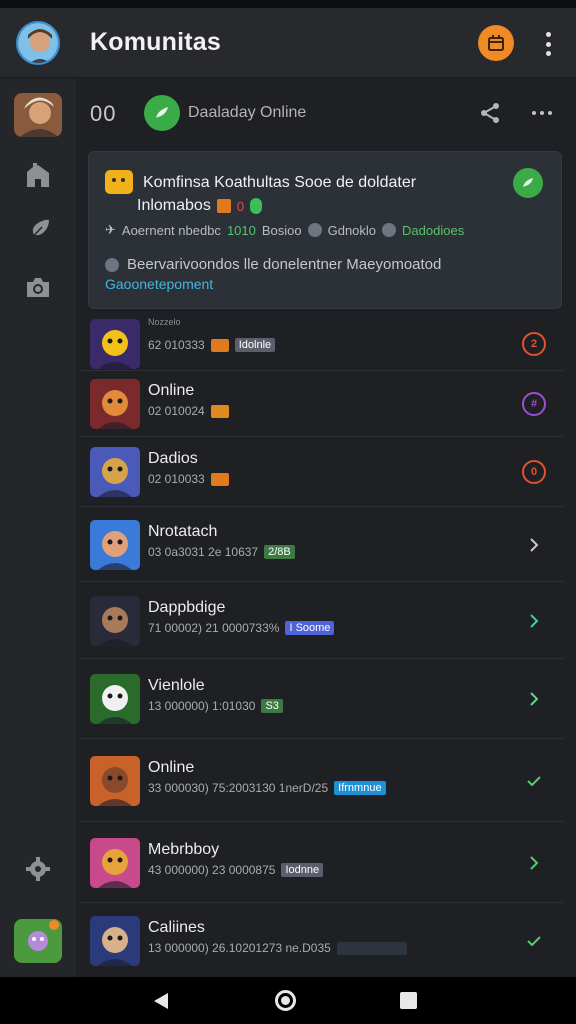  What do you see at coordinates (322, 344) in the screenshot?
I see `list-item: Nozzelo 62 010333 Idolnle 2` at bounding box center [322, 344].